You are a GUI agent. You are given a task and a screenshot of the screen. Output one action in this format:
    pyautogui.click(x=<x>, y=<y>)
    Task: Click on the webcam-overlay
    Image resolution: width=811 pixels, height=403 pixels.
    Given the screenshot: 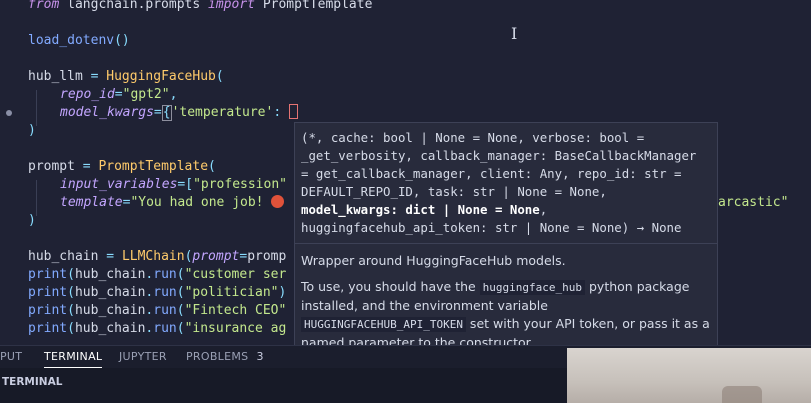 What is the action you would take?
    pyautogui.click(x=689, y=375)
    